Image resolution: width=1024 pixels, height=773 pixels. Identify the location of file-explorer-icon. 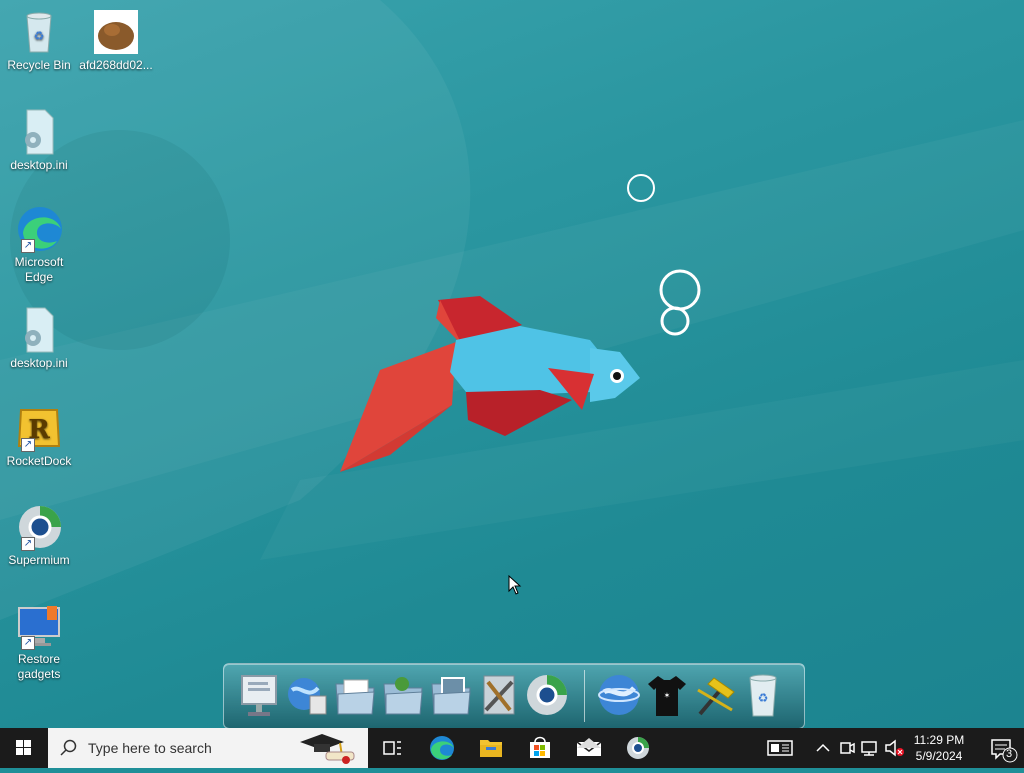
(491, 748).